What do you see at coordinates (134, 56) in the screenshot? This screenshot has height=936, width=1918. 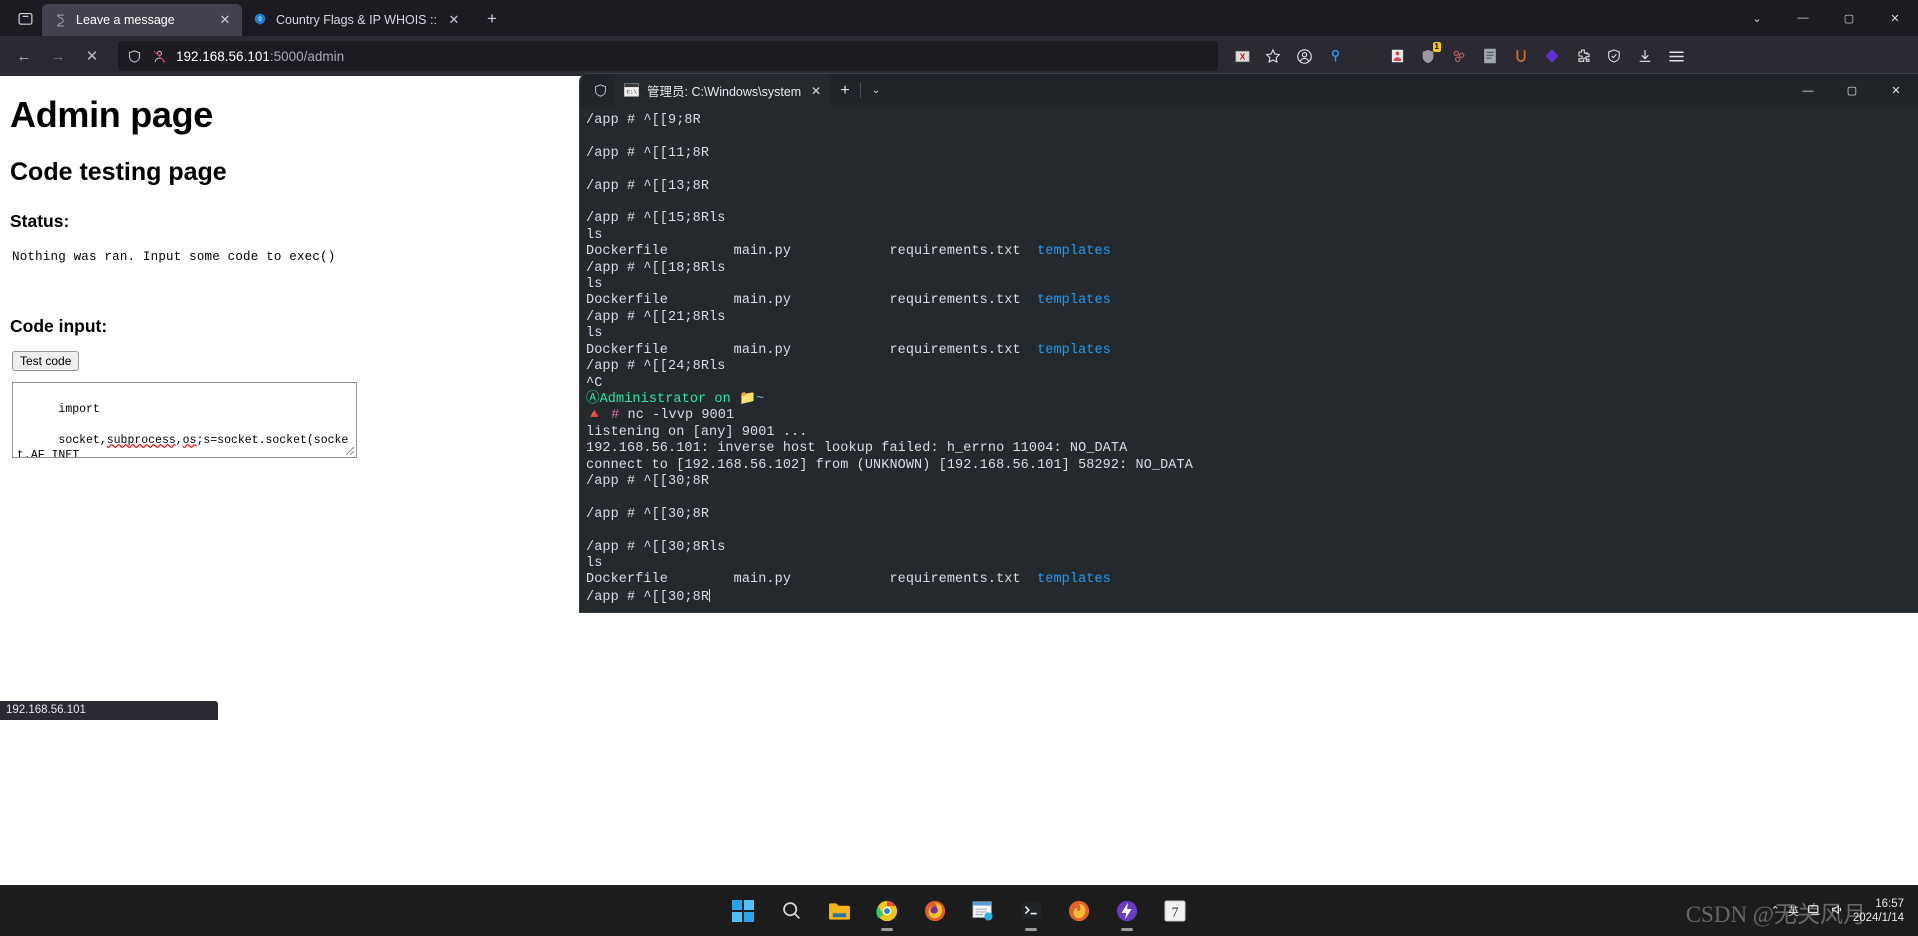 I see `shield-icon` at bounding box center [134, 56].